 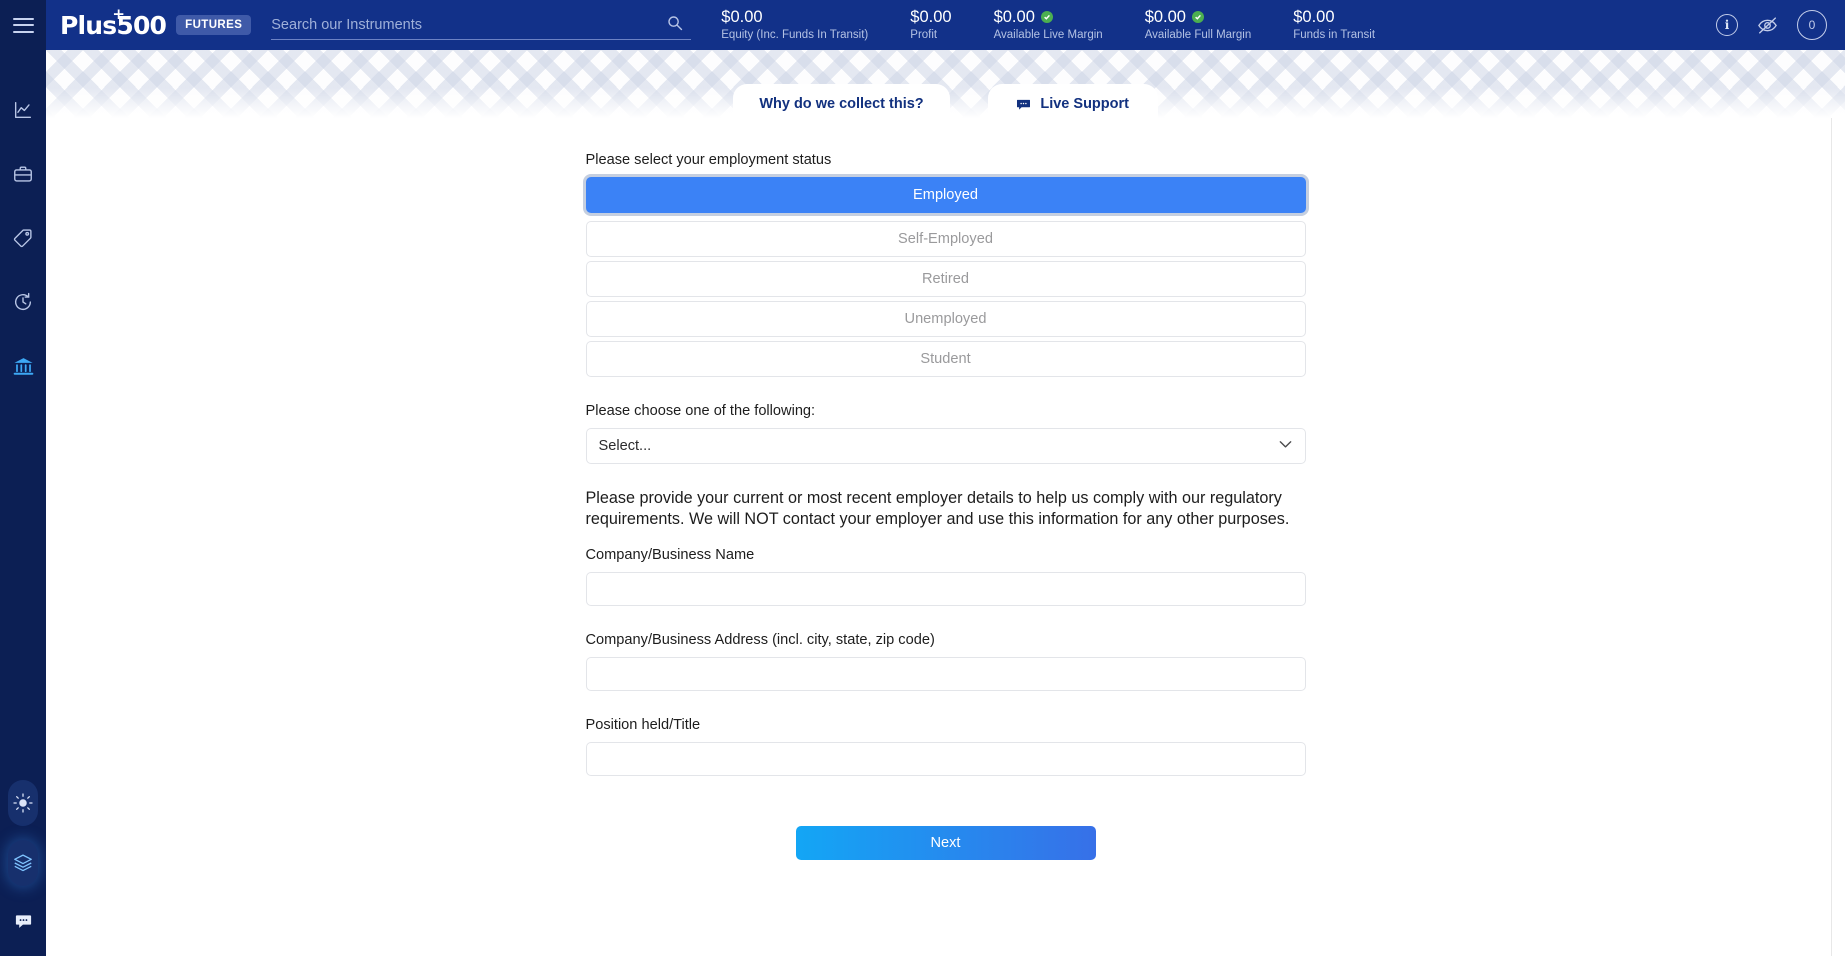 I want to click on sidebar-item-portfolio, so click(x=23, y=174).